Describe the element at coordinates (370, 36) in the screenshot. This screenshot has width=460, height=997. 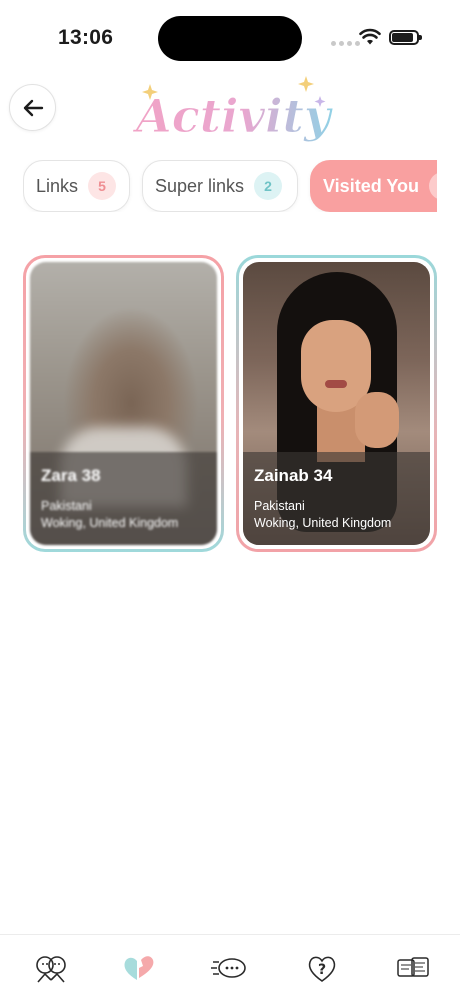
I see `wifi-icon` at that location.